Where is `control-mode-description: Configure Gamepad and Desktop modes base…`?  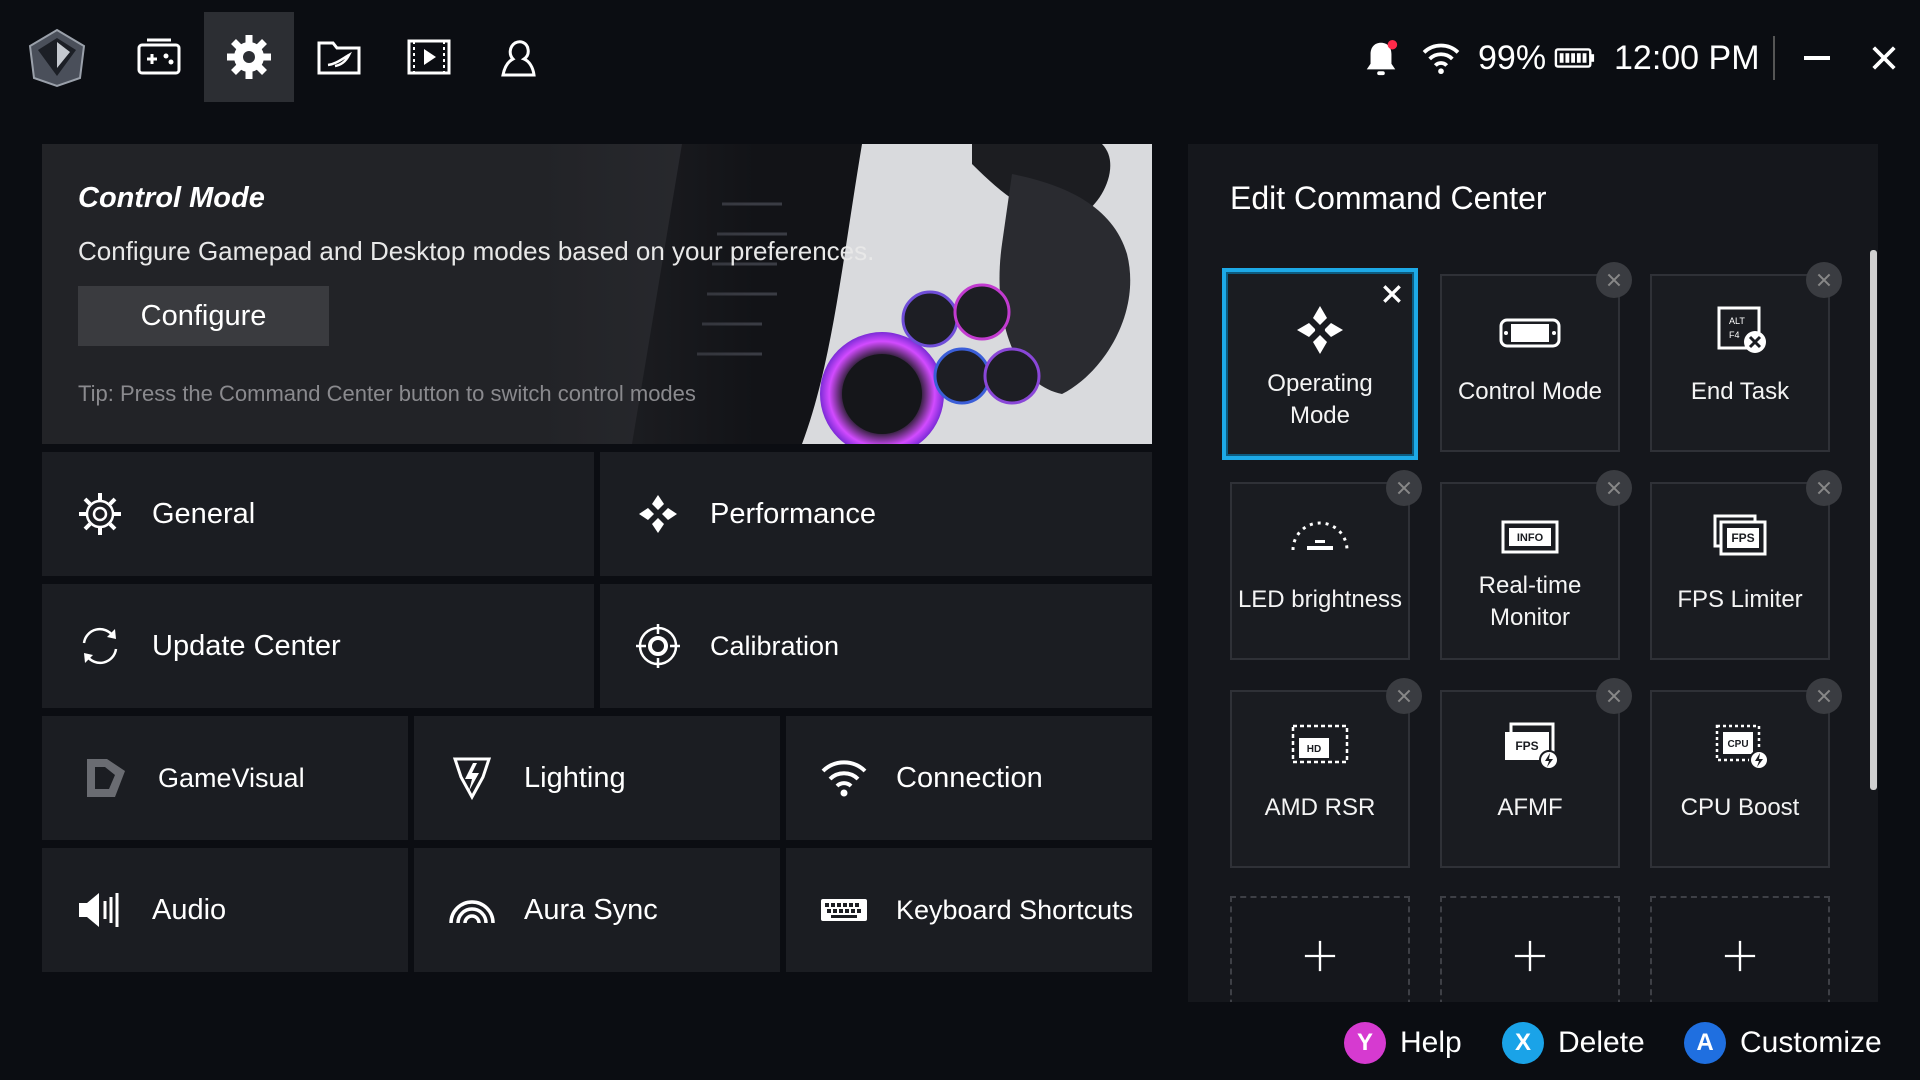 control-mode-description: Configure Gamepad and Desktop modes base… is located at coordinates (476, 251).